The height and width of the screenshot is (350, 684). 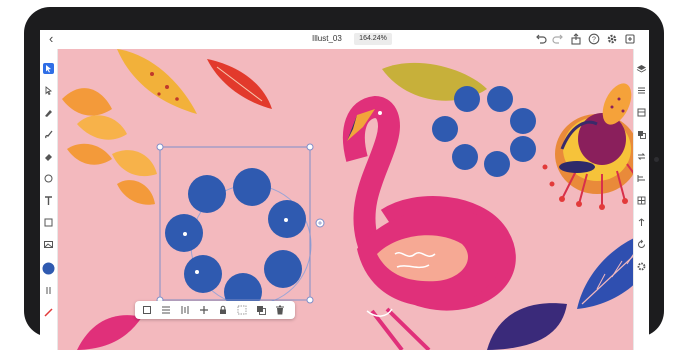 I want to click on text-tool-icon, so click(x=48, y=200).